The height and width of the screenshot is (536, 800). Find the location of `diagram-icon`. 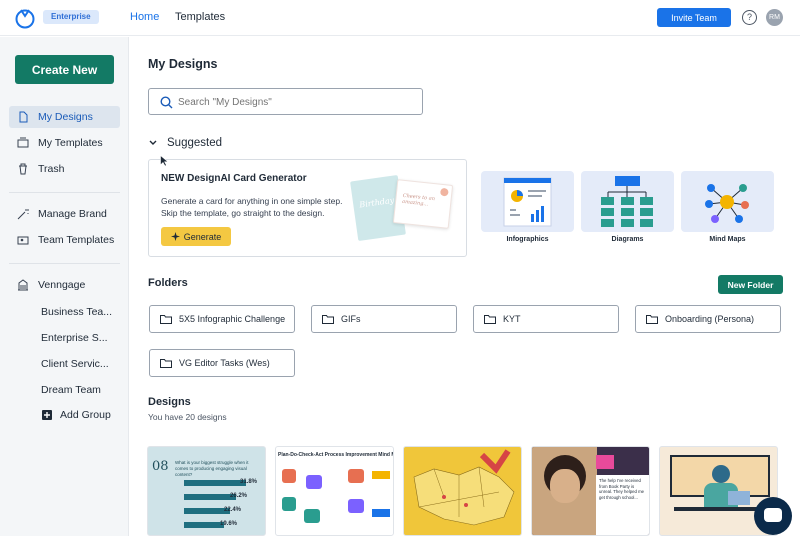

diagram-icon is located at coordinates (627, 201).